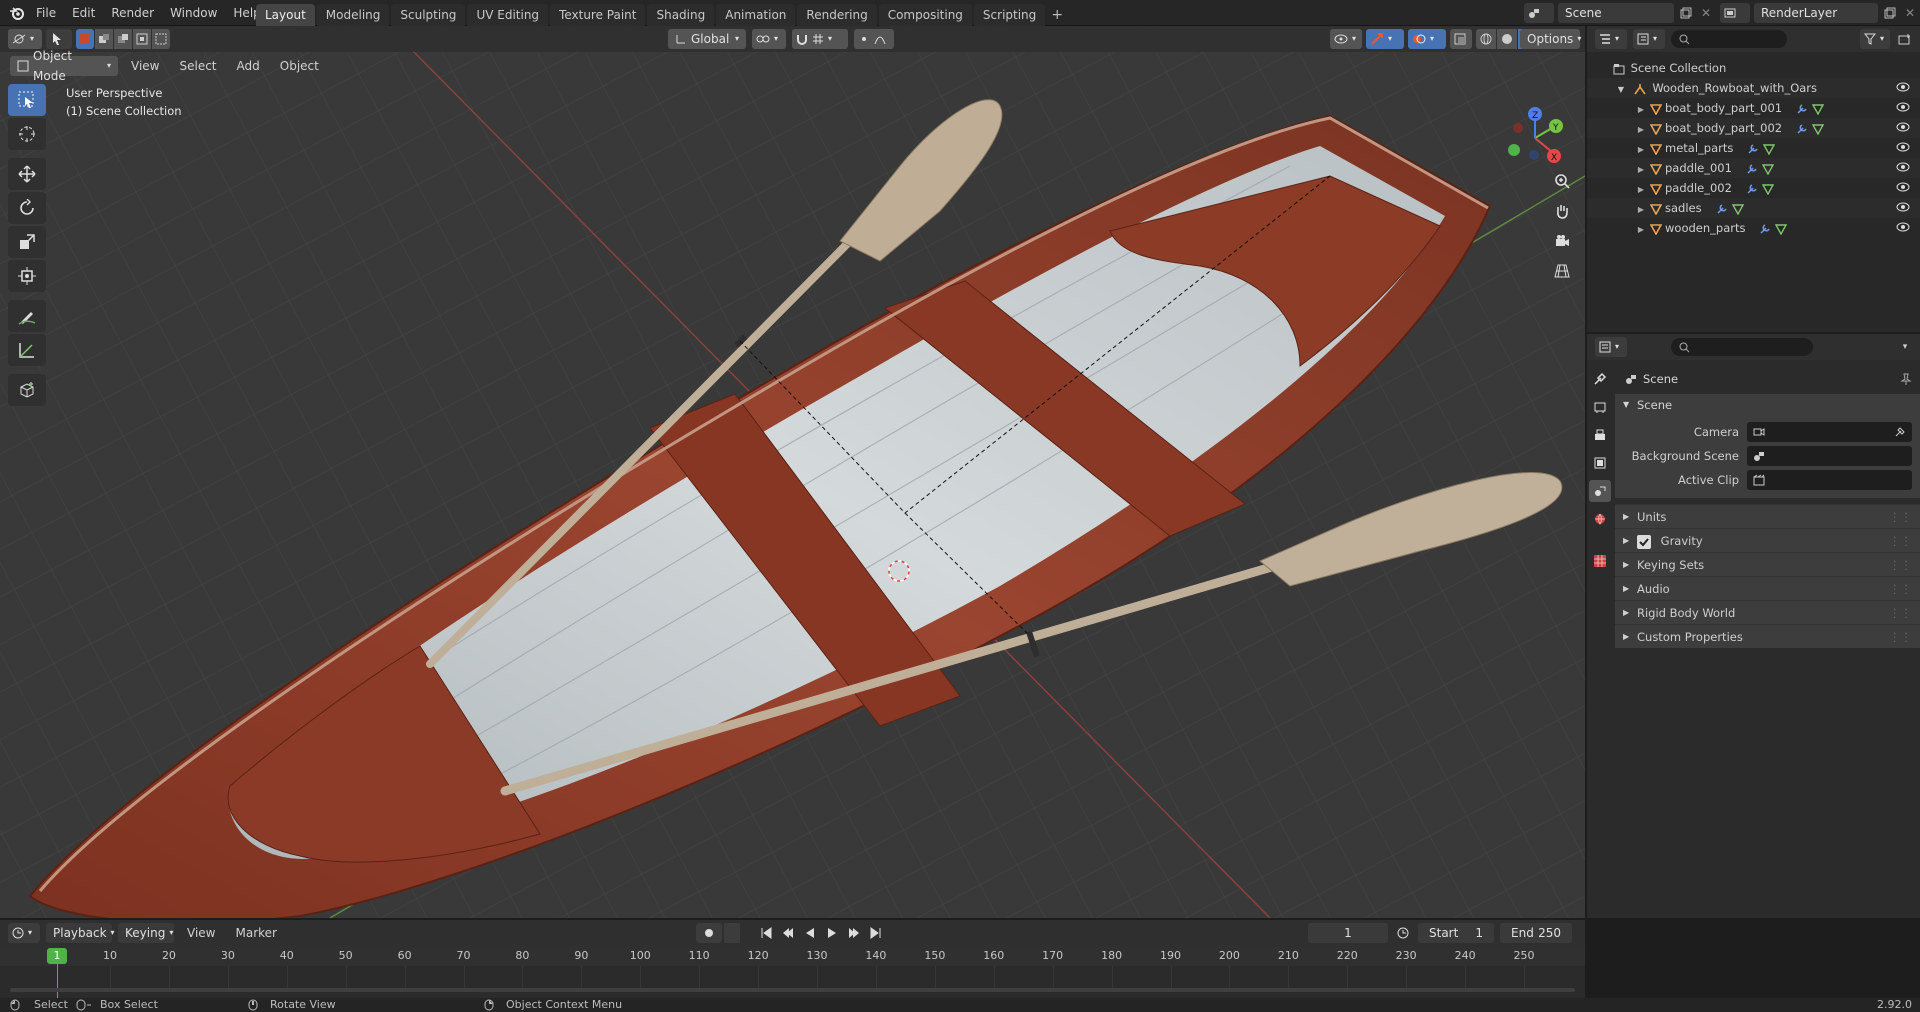 Image resolution: width=1920 pixels, height=1012 pixels. Describe the element at coordinates (1829, 480) in the screenshot. I see `active-clip-field` at that location.